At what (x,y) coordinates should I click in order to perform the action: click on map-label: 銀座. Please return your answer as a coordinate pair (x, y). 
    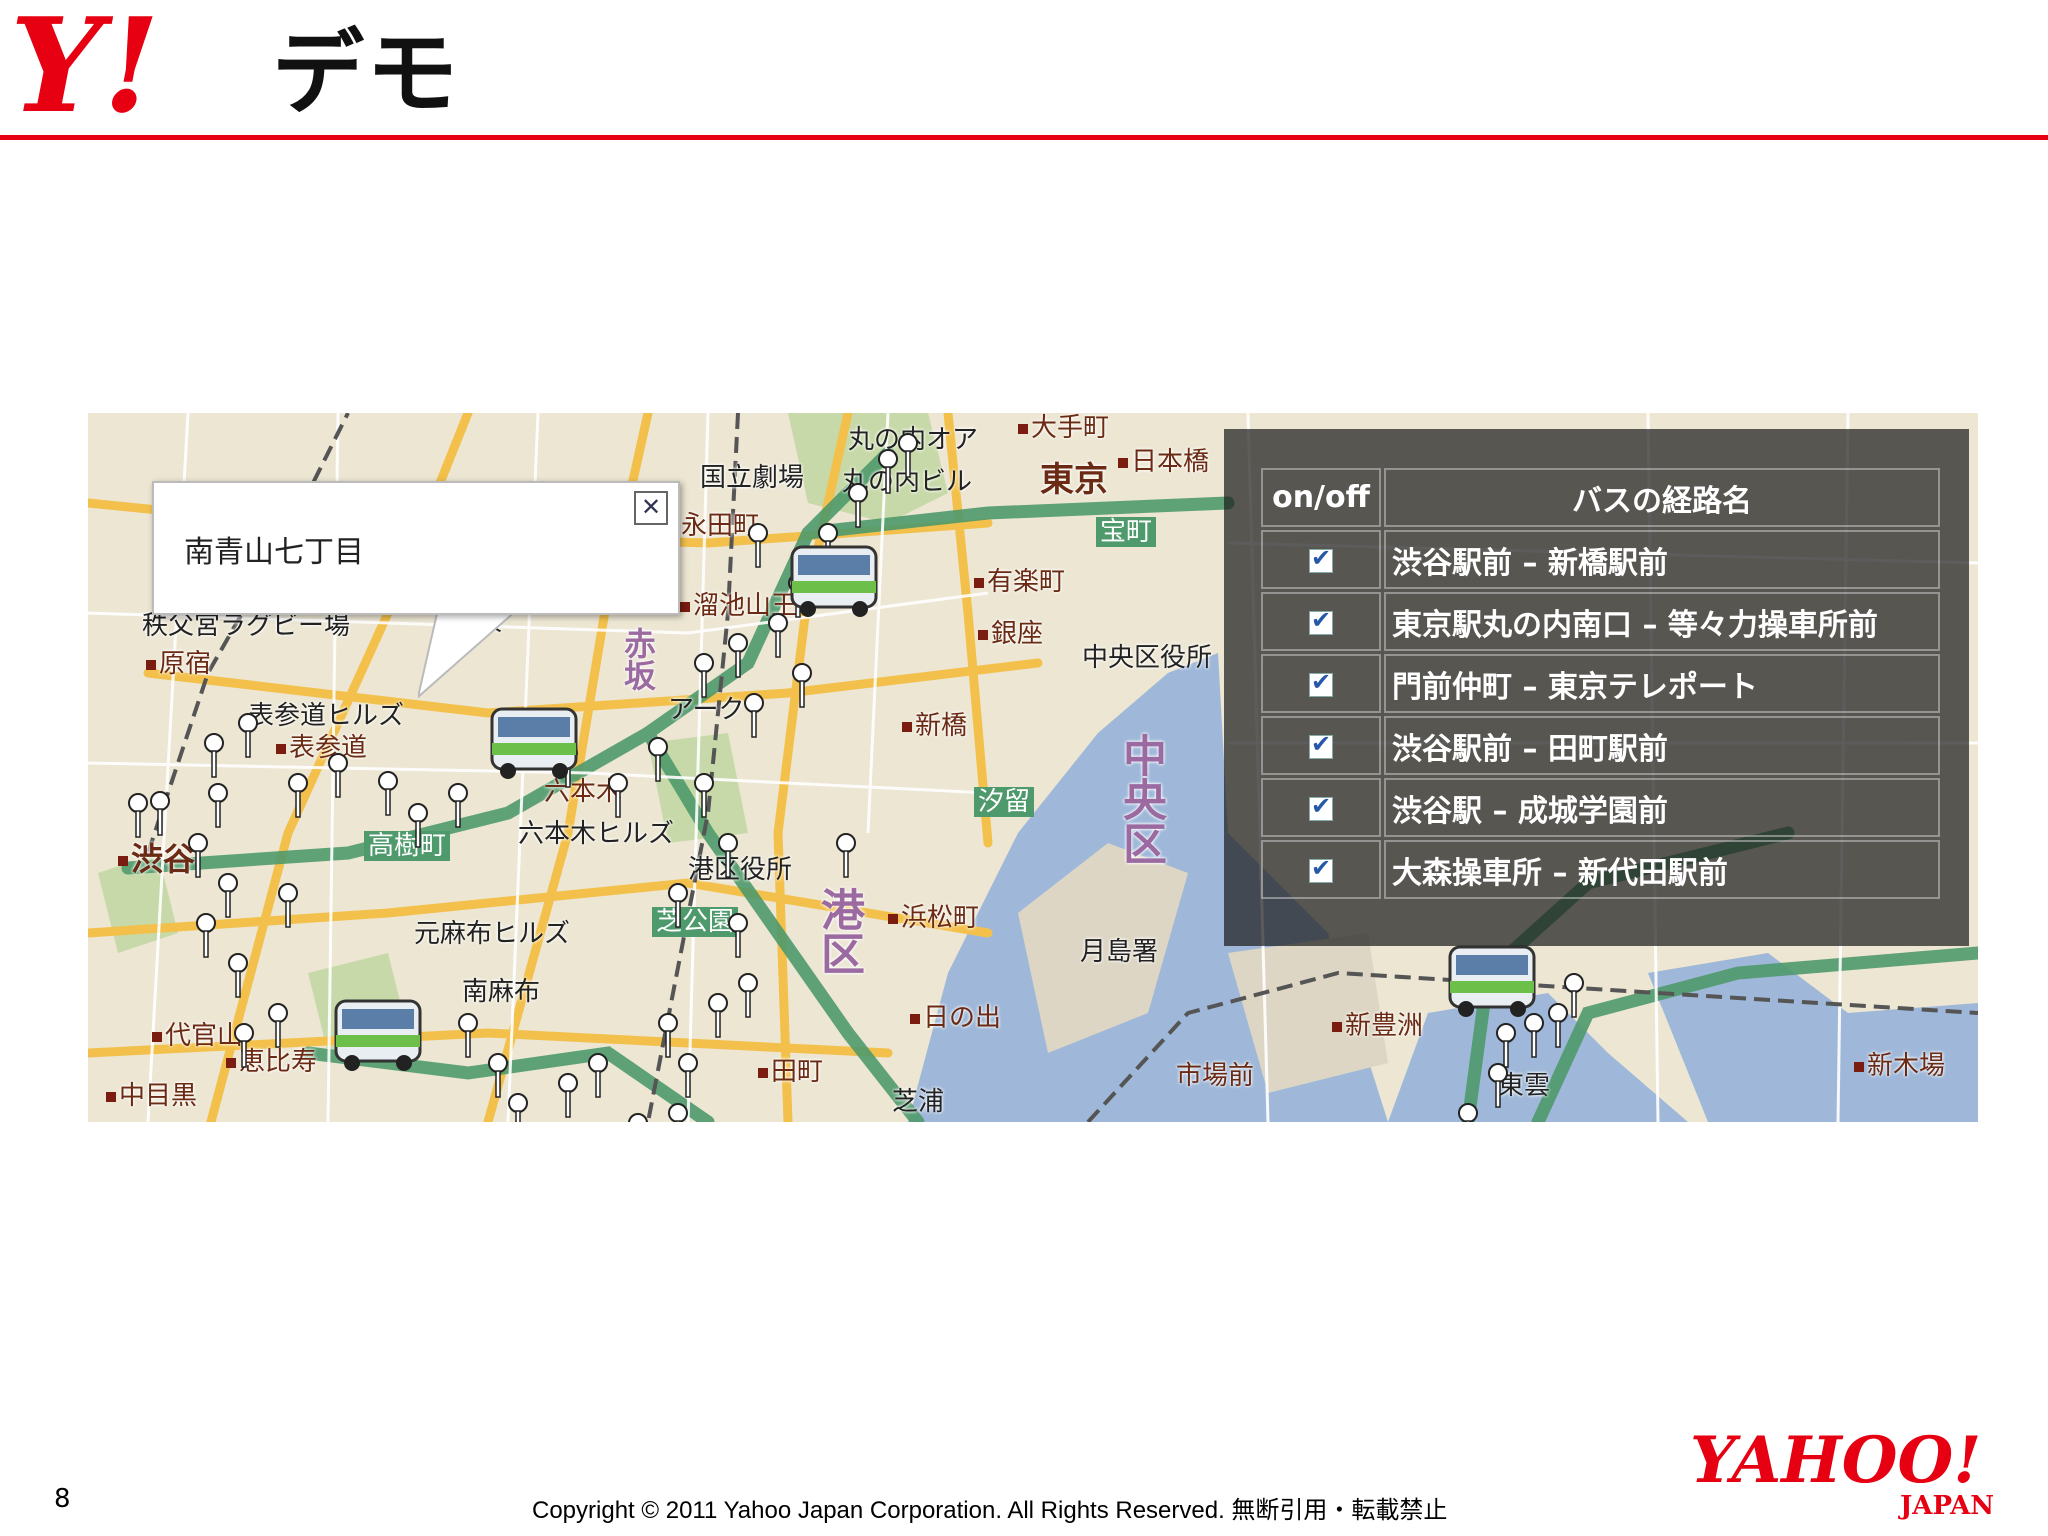
    Looking at the image, I should click on (1010, 634).